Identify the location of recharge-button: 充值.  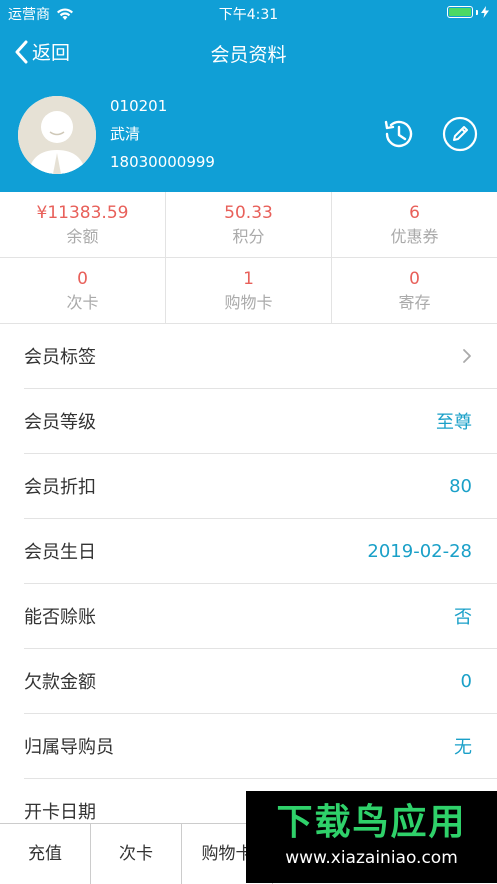
(45, 854).